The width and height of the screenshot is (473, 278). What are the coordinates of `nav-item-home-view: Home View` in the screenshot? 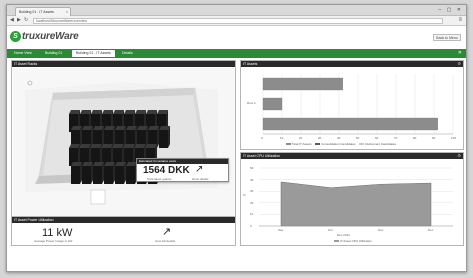 It's located at (23, 53).